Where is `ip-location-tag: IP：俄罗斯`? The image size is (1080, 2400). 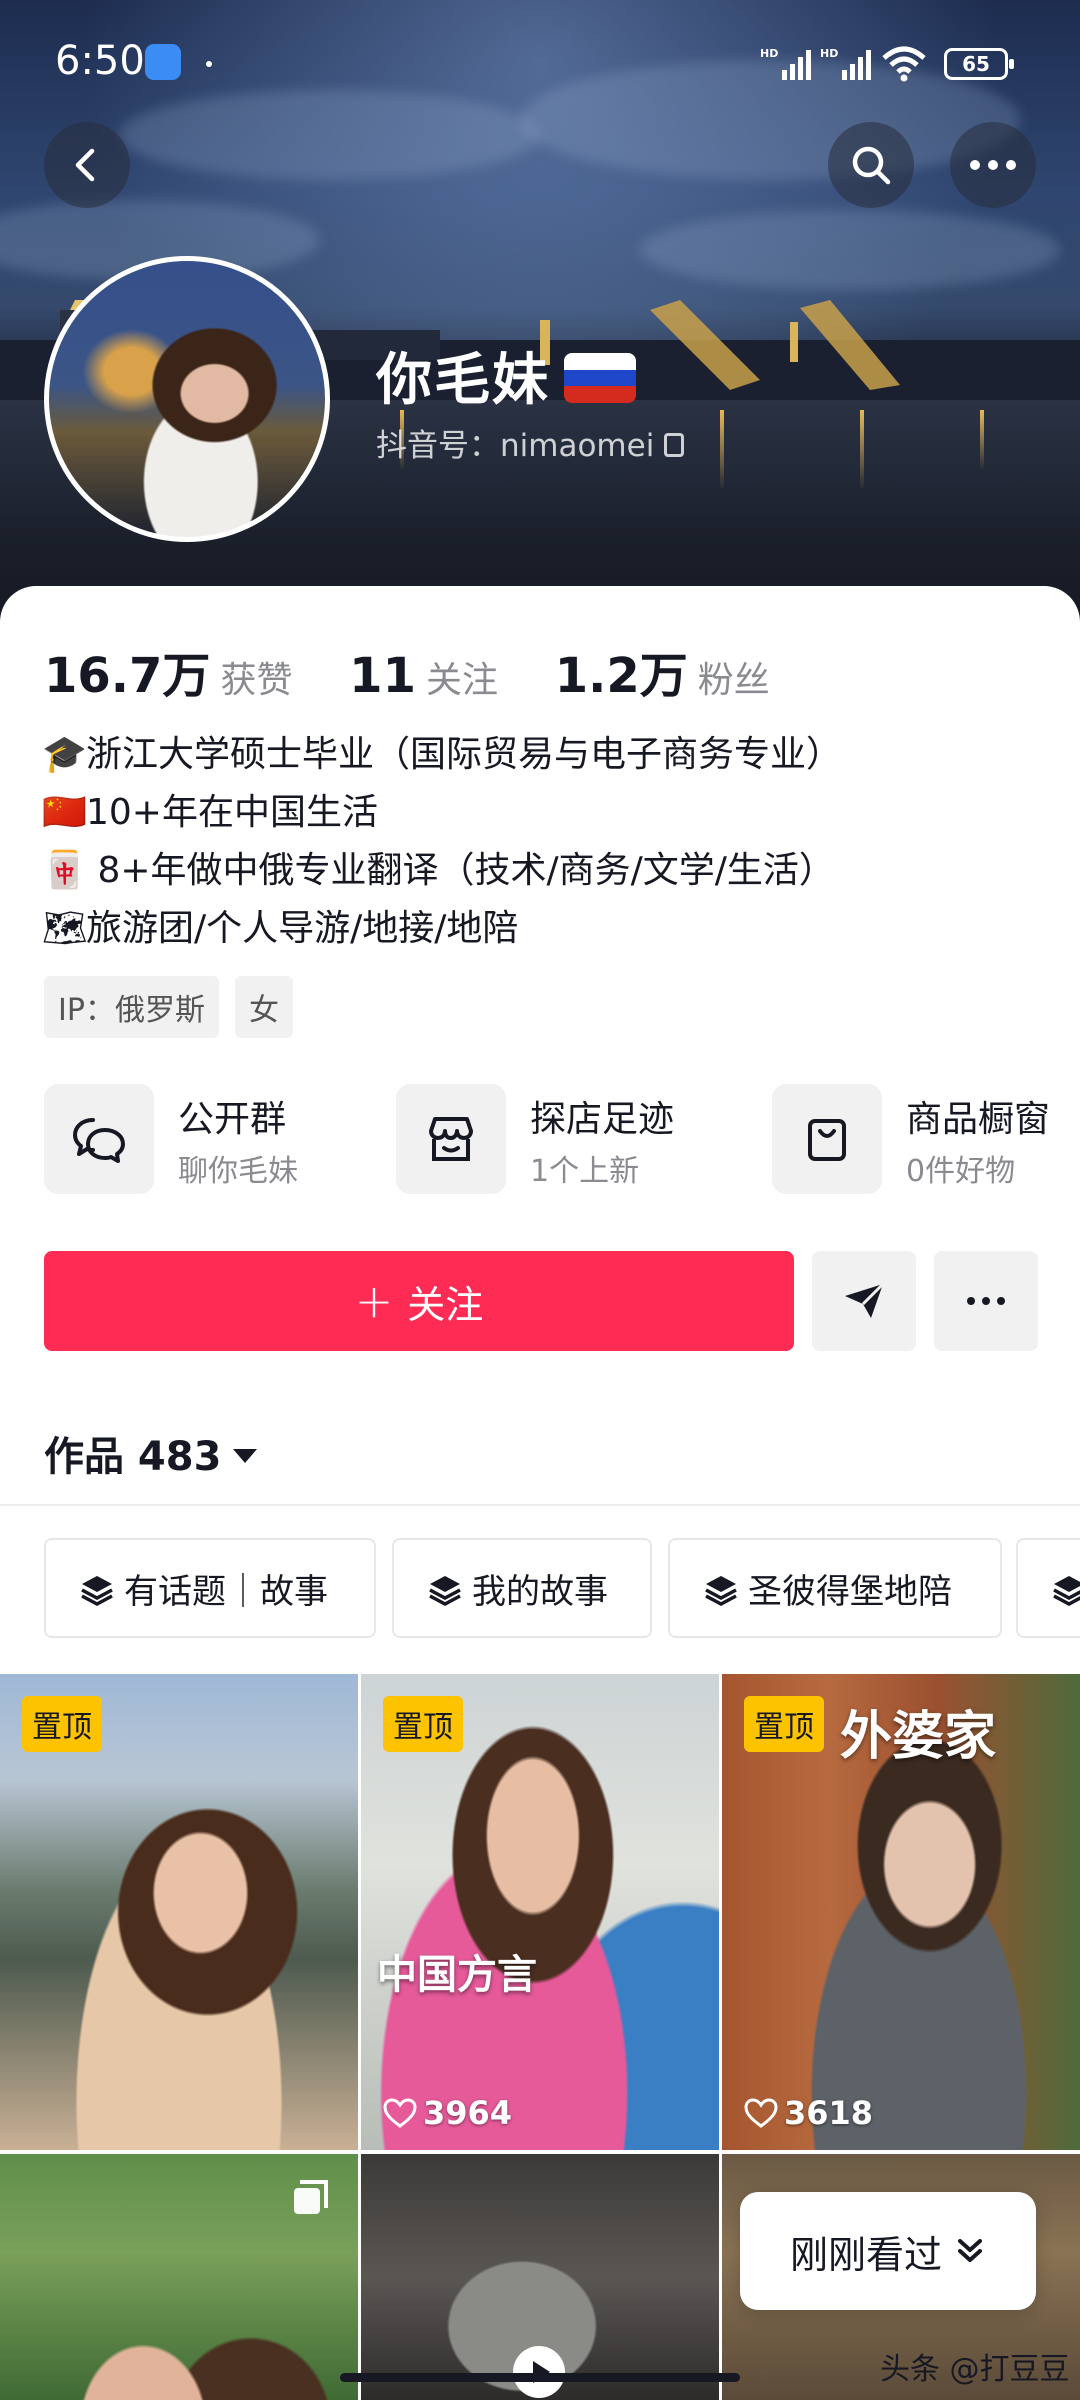 ip-location-tag: IP：俄罗斯 is located at coordinates (131, 1007).